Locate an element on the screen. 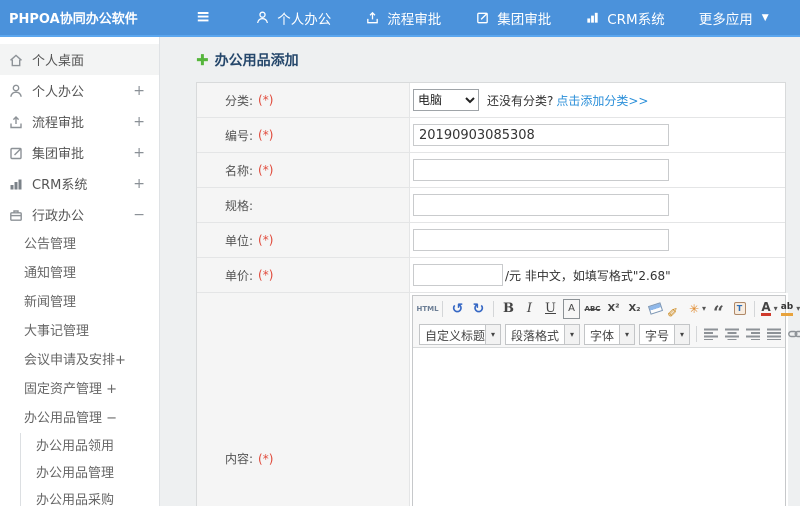 This screenshot has height=506, width=800. eraser-button is located at coordinates (655, 309).